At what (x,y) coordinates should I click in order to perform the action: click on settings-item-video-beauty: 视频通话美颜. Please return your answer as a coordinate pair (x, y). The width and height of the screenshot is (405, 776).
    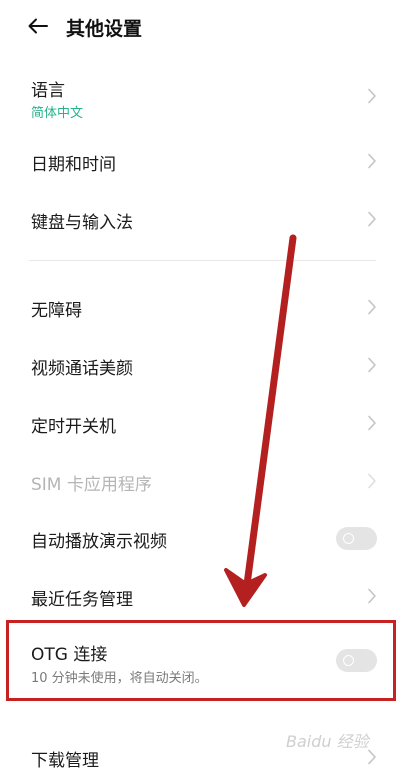
    Looking at the image, I should click on (202, 366).